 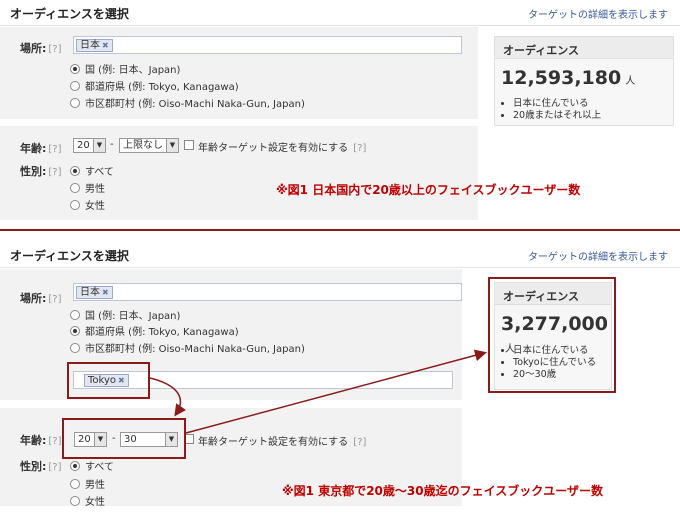 I want to click on list-item: 日本に住んでいる, so click(x=557, y=104).